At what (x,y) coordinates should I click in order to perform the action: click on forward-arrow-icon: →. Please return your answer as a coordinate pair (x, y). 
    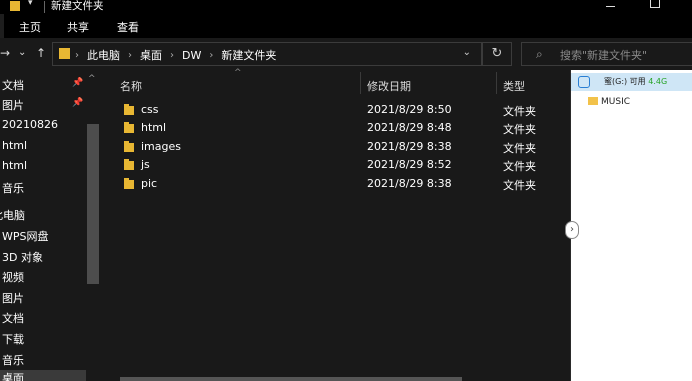
    Looking at the image, I should click on (5, 53).